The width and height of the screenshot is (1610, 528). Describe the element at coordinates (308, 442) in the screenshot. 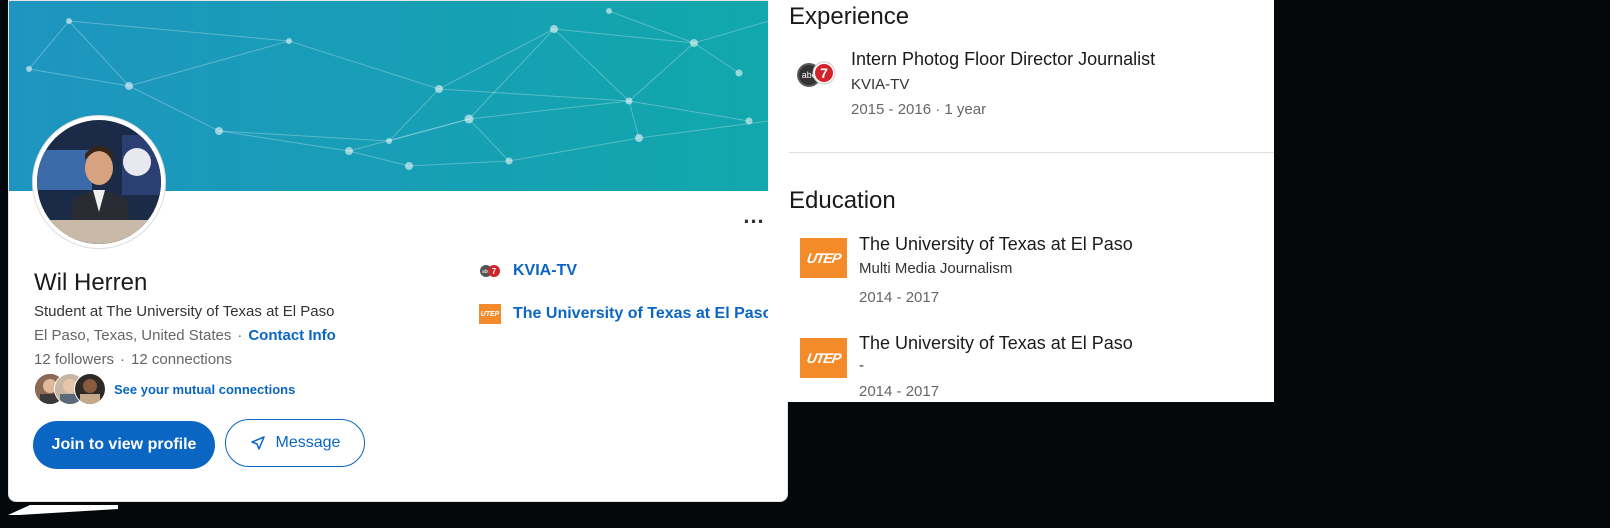

I see `message-button-label: Message` at that location.